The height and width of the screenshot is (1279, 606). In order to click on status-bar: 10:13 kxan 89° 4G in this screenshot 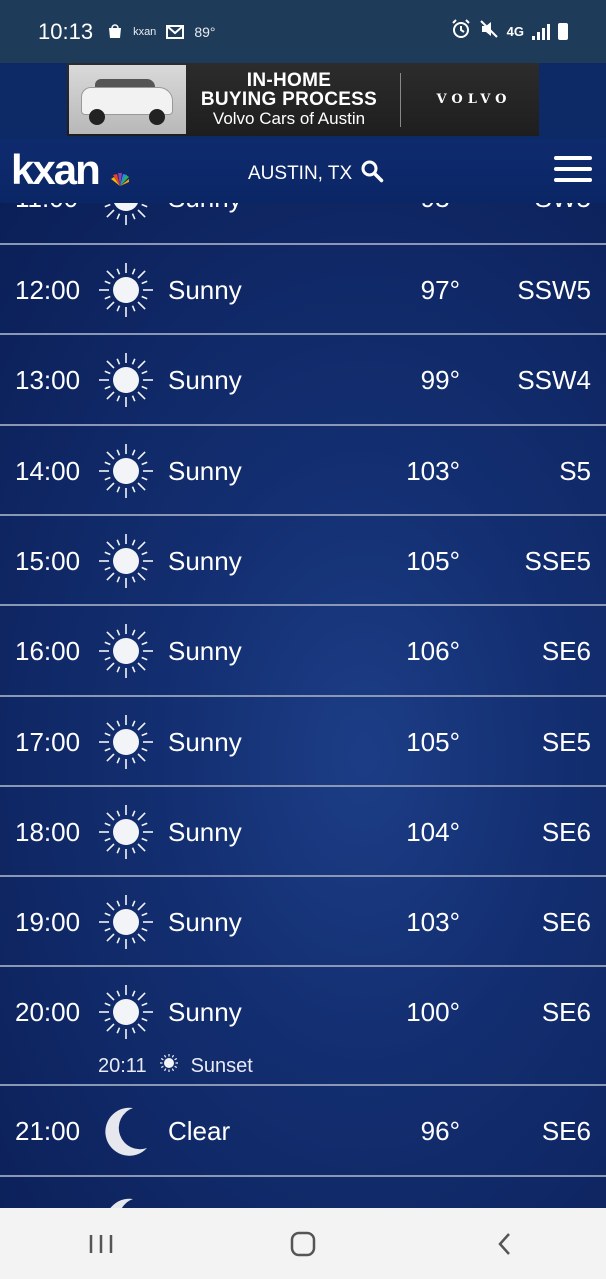, I will do `click(303, 31)`.